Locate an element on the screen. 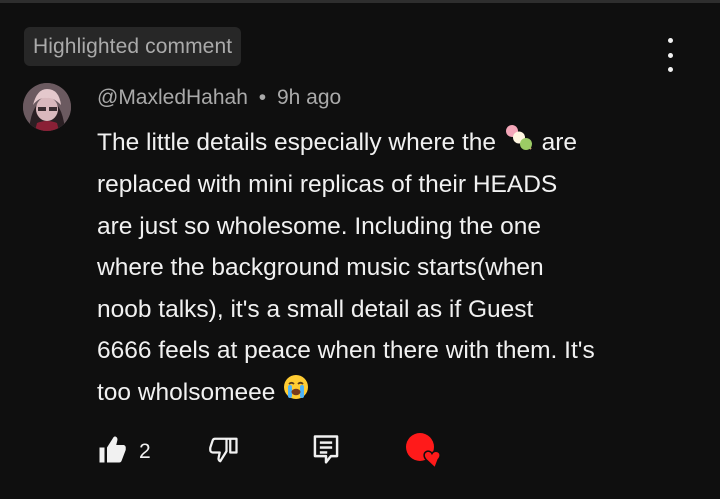 The width and height of the screenshot is (720, 499). author-name: @MaxledHahah is located at coordinates (172, 97).